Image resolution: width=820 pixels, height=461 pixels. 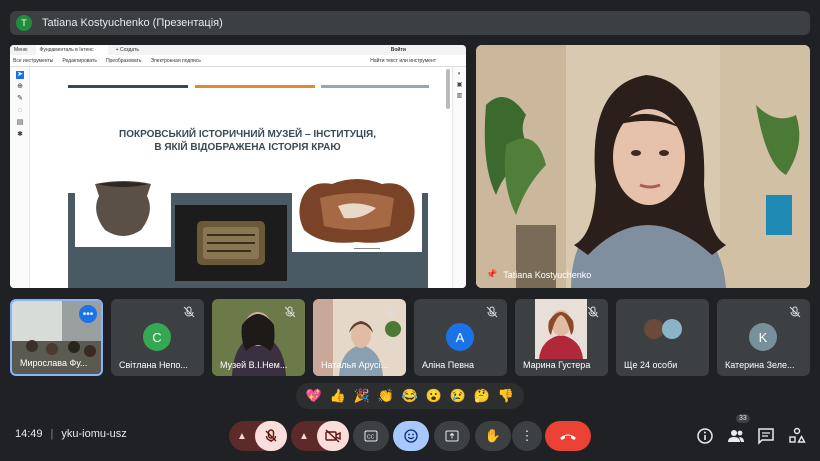 I want to click on clay-pot-image, so click(x=123, y=209).